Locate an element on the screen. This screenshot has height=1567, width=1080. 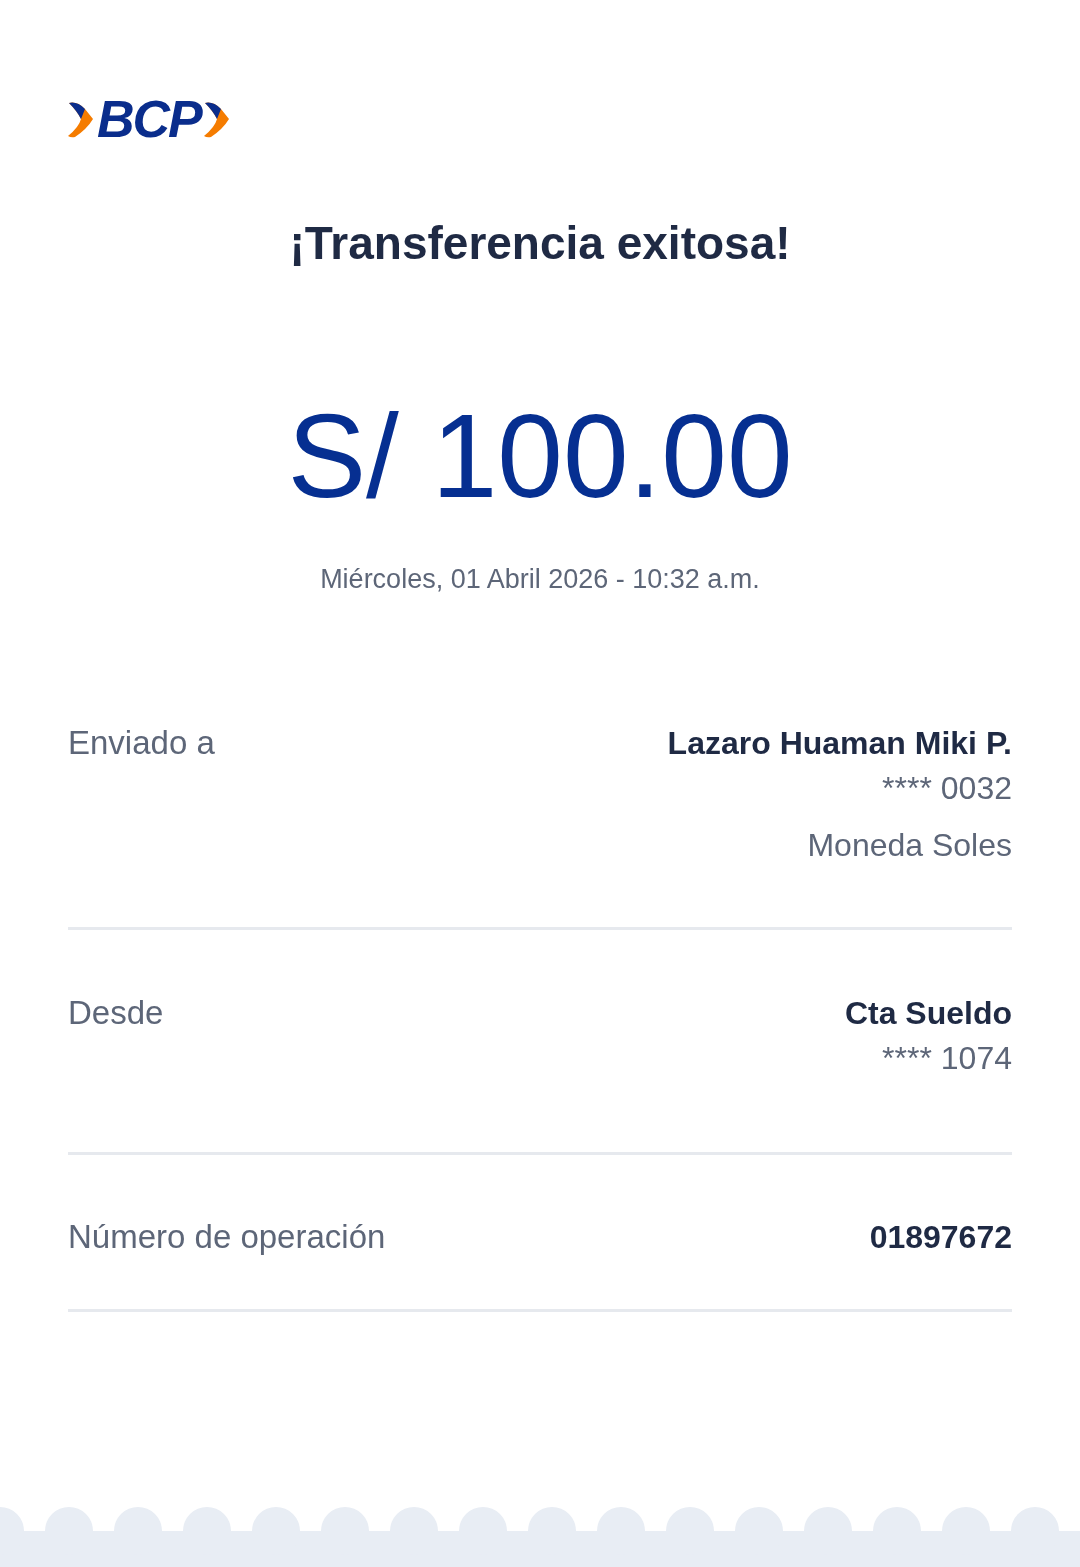
detail-label: Número de operación is located at coordinates (227, 1237).